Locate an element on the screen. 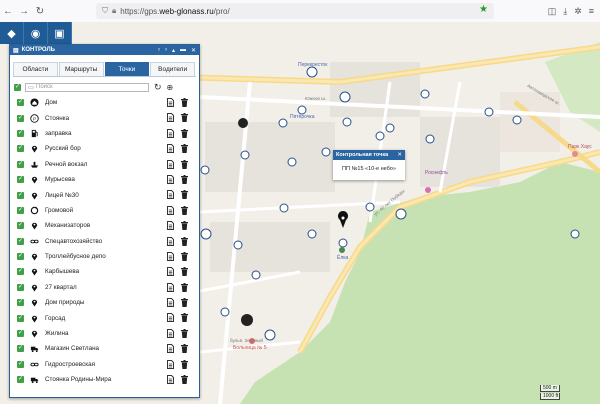 The image size is (600, 404). point-row: ✓ Стоянка Родины-Мира is located at coordinates (104, 379).